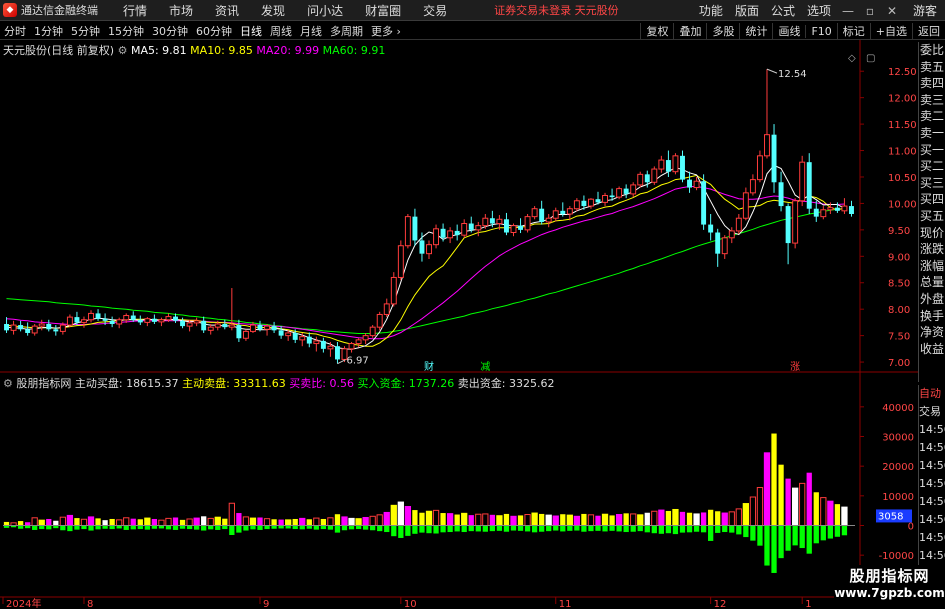  What do you see at coordinates (281, 31) in the screenshot?
I see `period-weekly: 周线` at bounding box center [281, 31].